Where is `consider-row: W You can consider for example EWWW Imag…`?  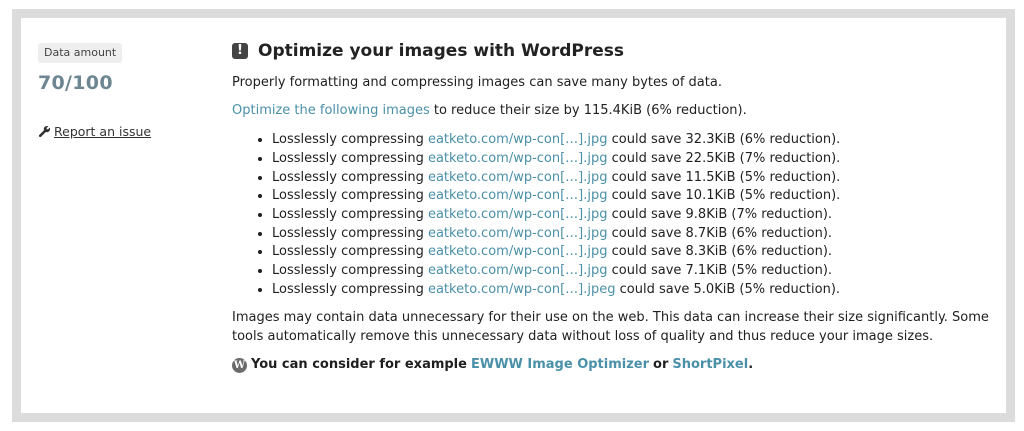 consider-row: W You can consider for example EWWW Imag… is located at coordinates (612, 365).